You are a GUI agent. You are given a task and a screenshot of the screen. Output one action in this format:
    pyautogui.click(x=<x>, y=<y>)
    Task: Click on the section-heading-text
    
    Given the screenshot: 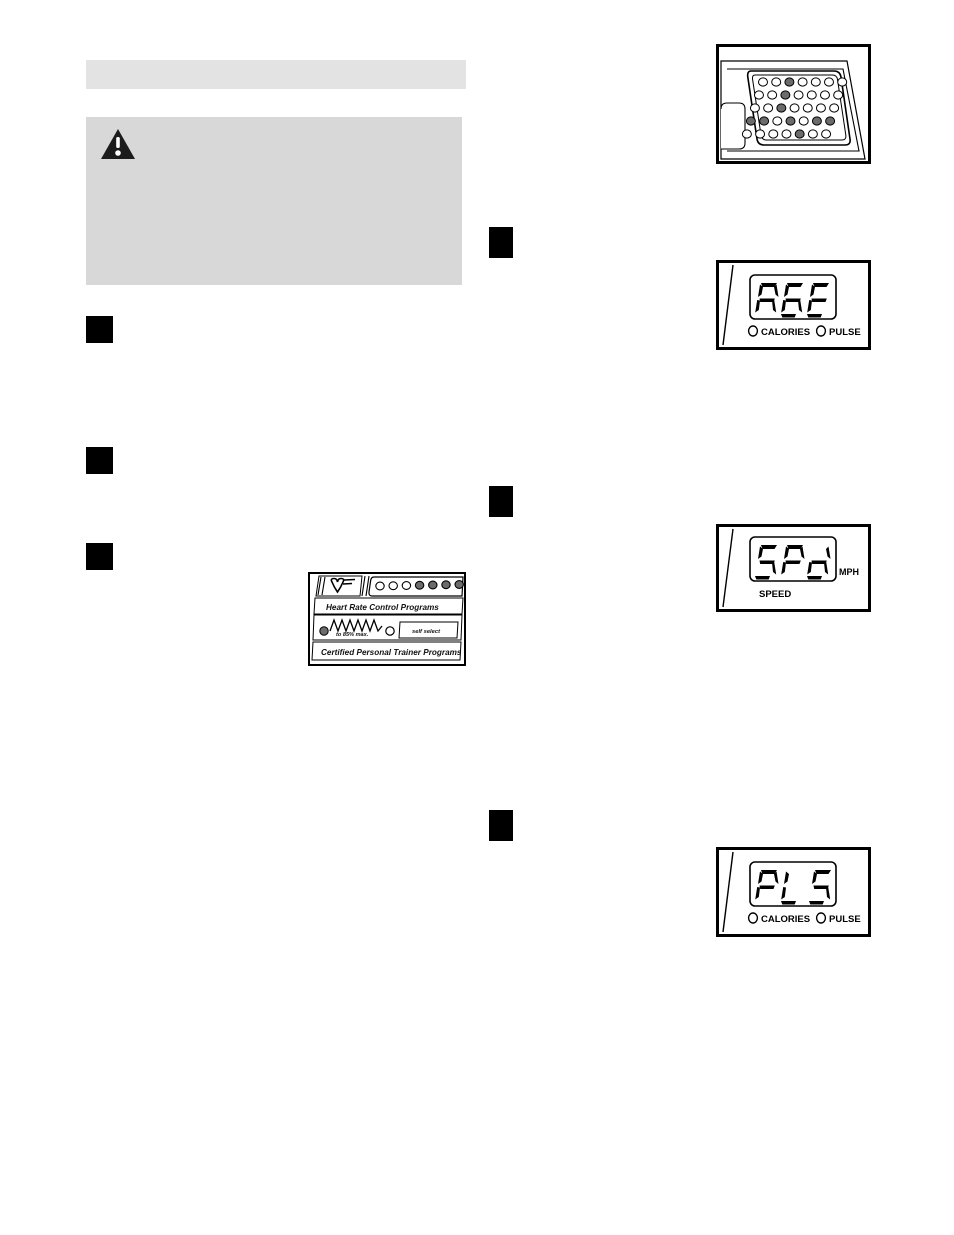 What is the action you would take?
    pyautogui.click(x=276, y=63)
    